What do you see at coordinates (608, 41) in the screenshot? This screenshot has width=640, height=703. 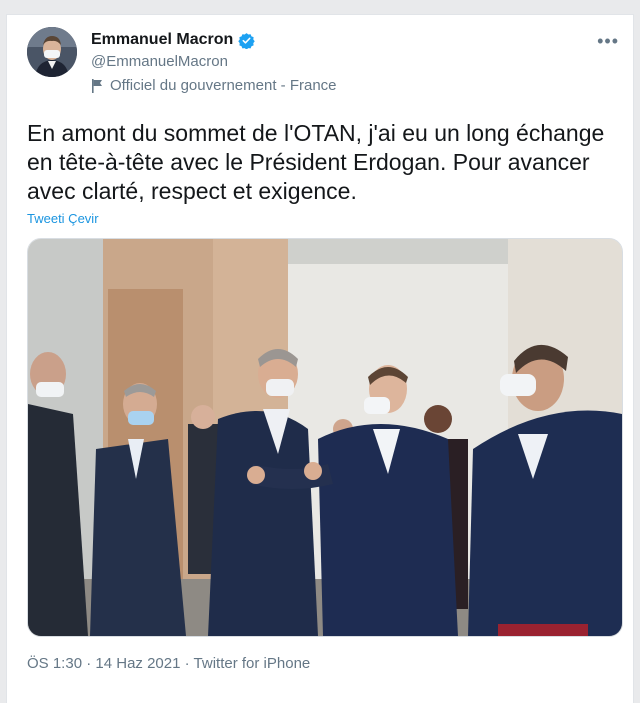 I see `more-horizontal-icon: •••` at bounding box center [608, 41].